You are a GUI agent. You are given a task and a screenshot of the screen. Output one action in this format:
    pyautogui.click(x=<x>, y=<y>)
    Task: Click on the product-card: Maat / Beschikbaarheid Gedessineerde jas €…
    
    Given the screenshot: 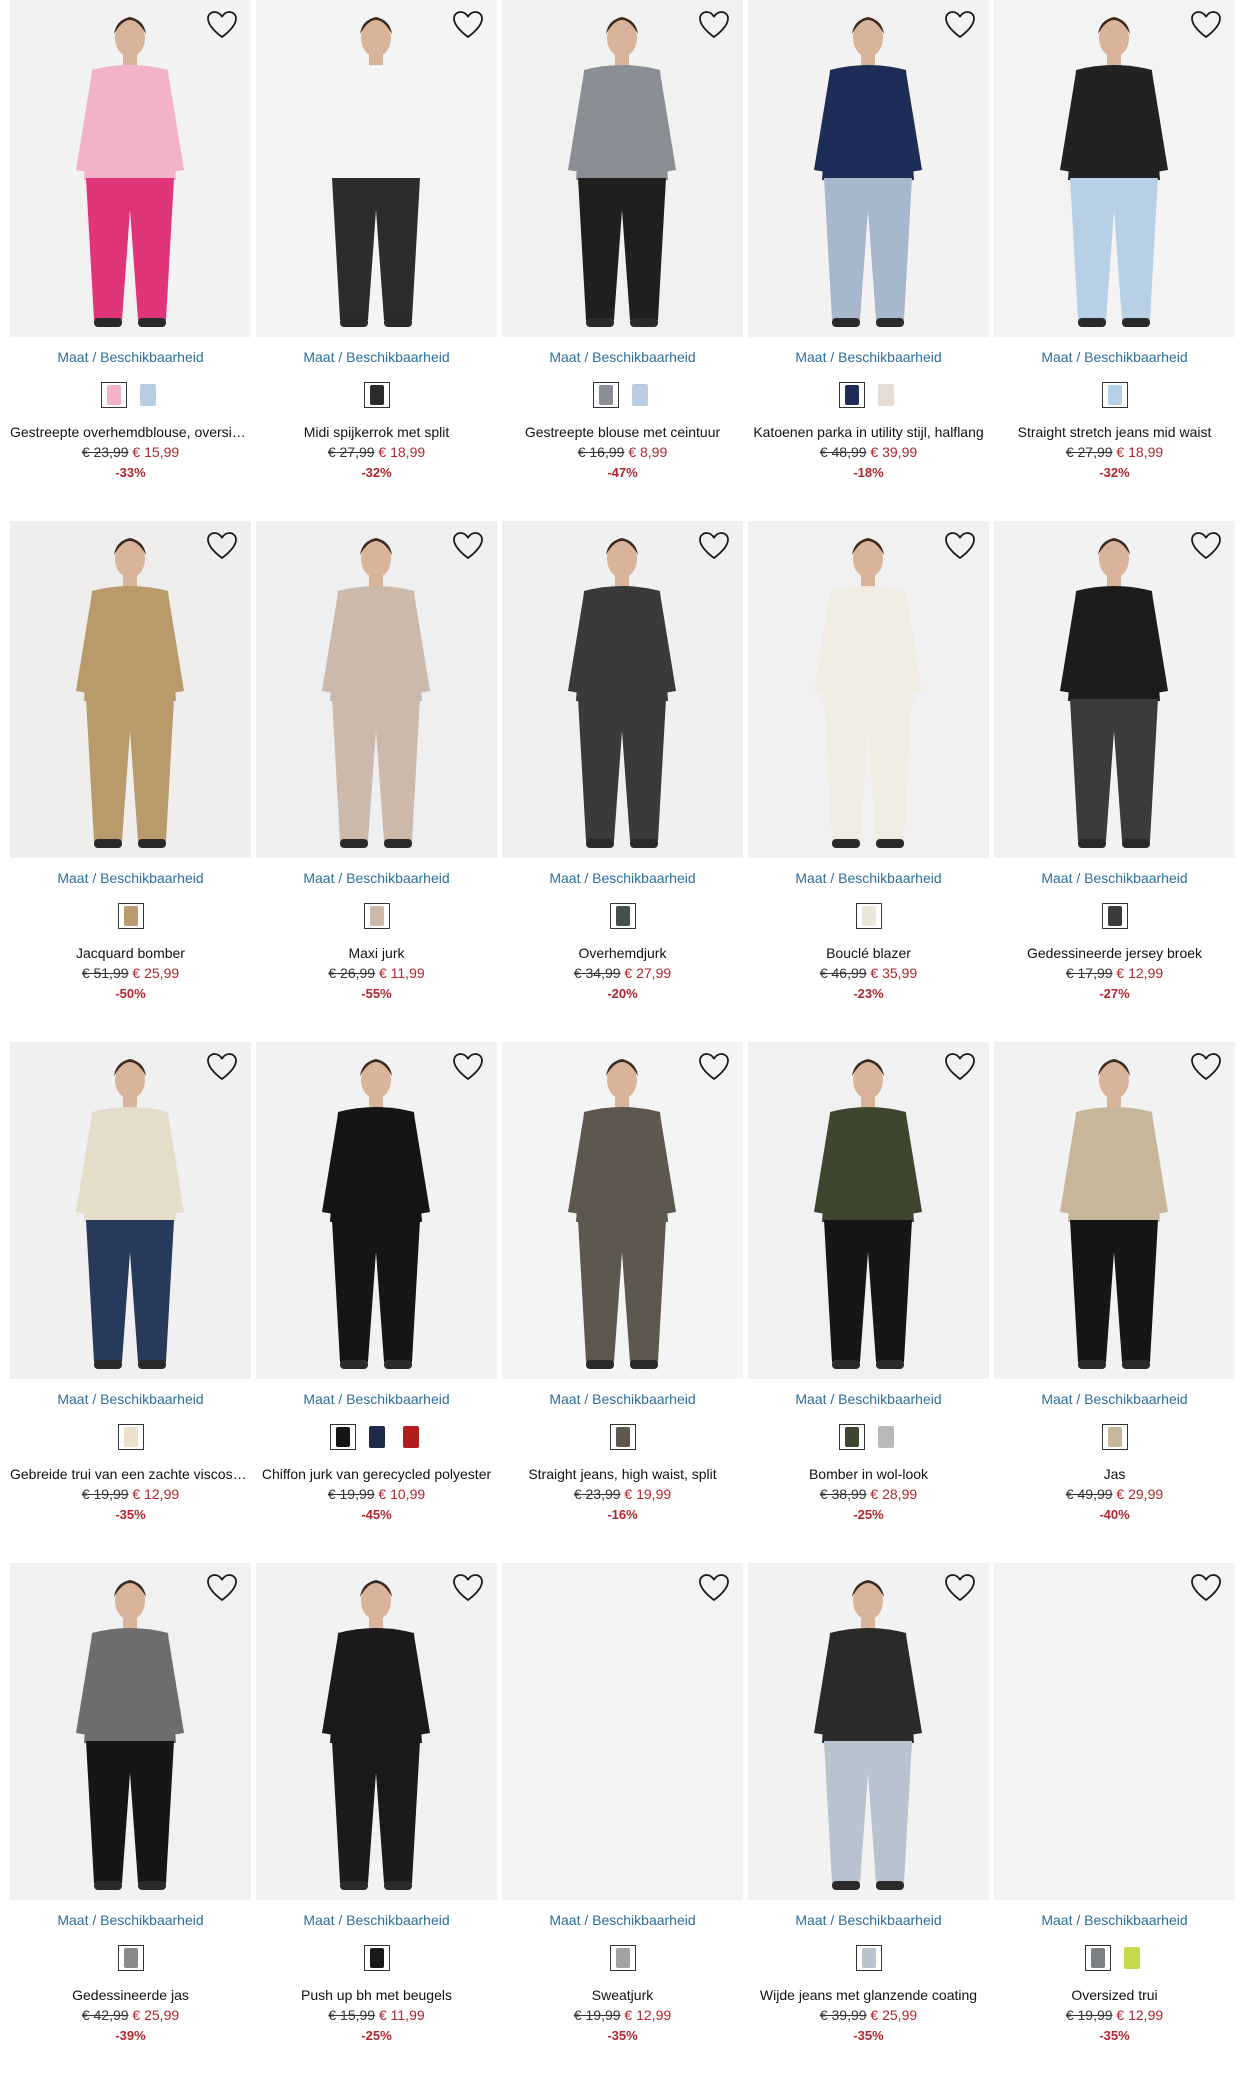 What is the action you would take?
    pyautogui.click(x=130, y=1823)
    